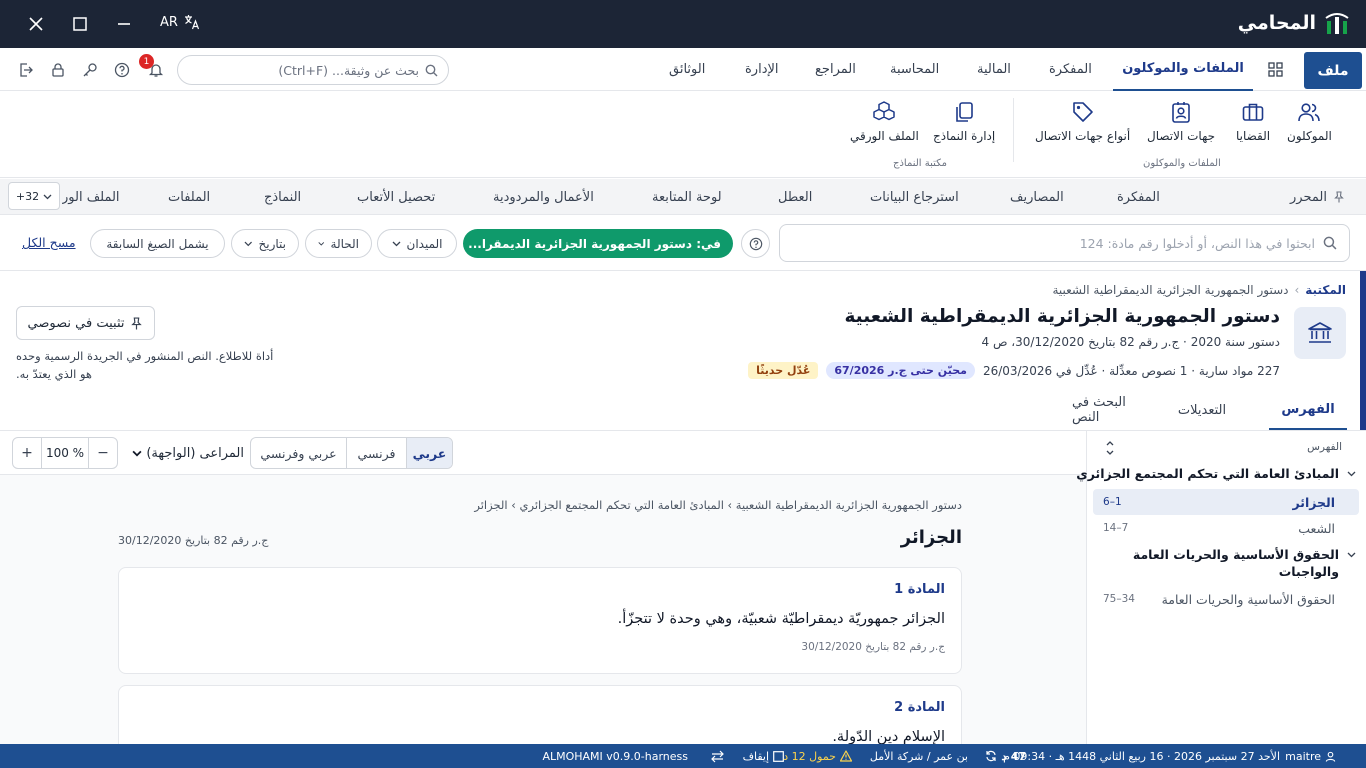 This screenshot has height=768, width=1366. Describe the element at coordinates (282, 197) in the screenshot. I see `tab-templates: النماذج` at that location.